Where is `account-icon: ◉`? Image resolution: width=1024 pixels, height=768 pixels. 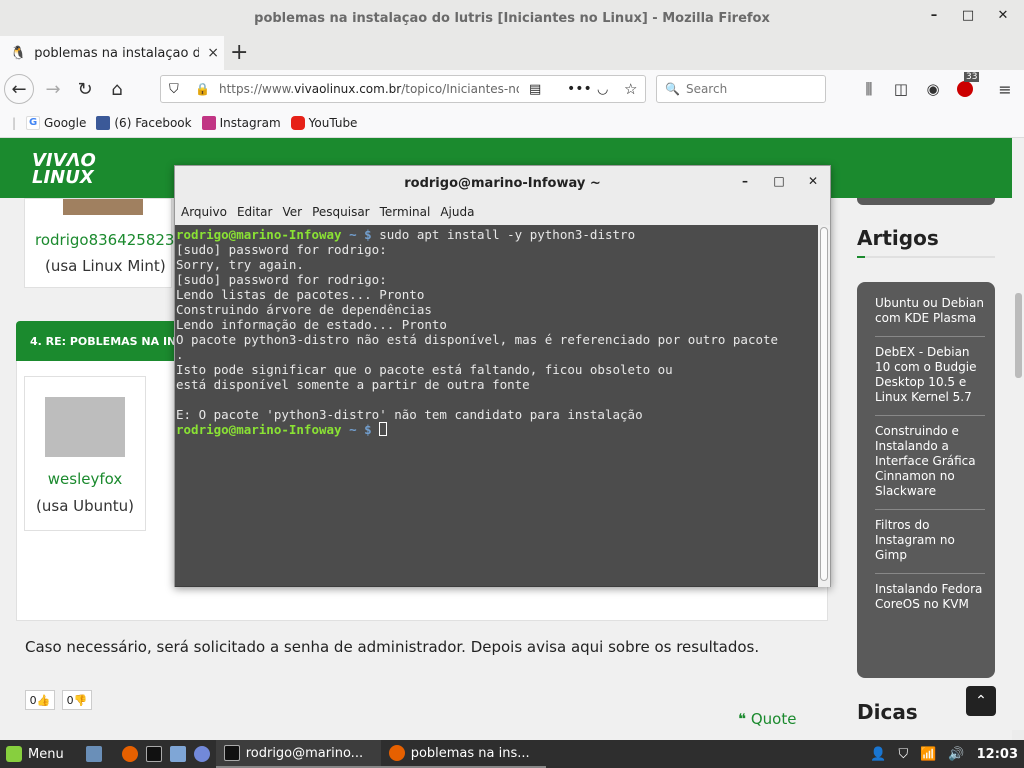 account-icon: ◉ is located at coordinates (933, 89).